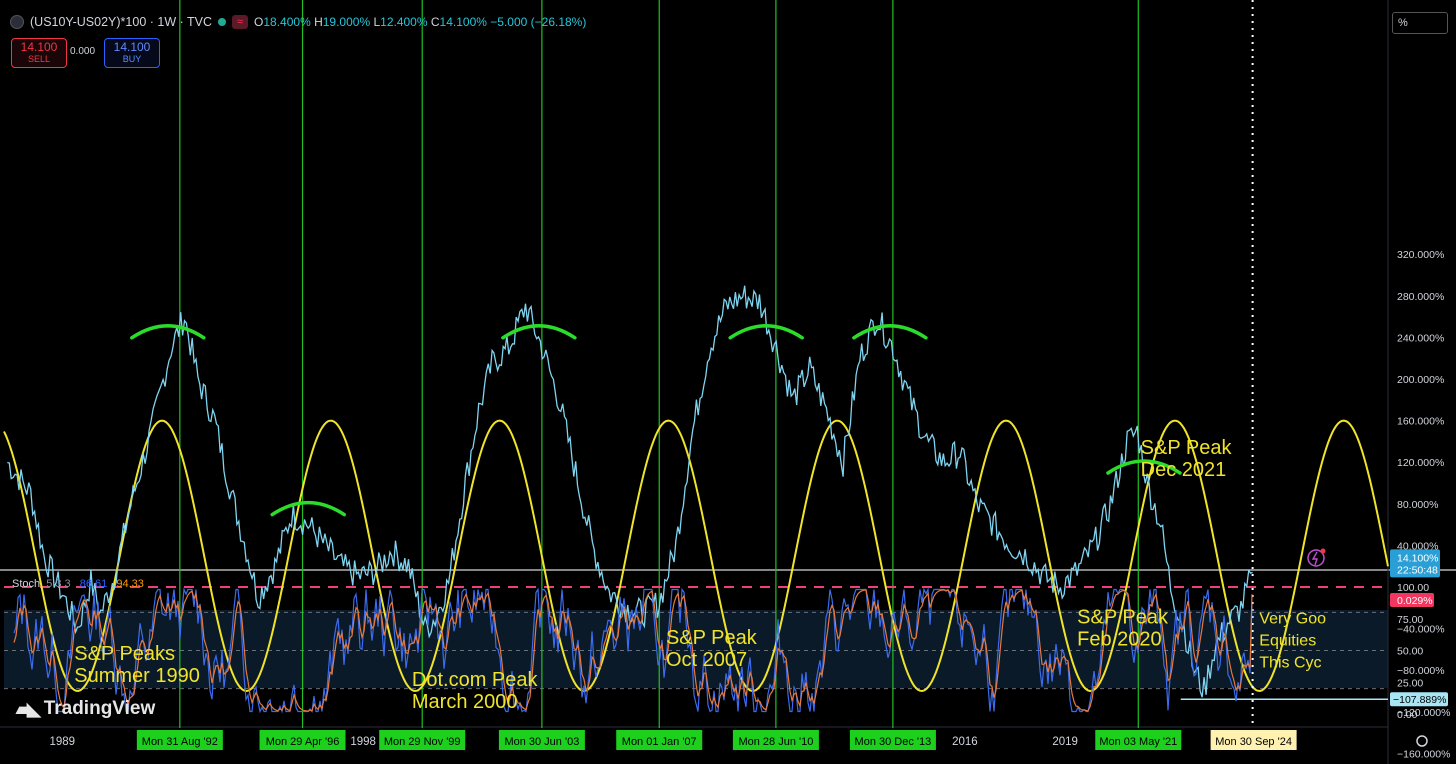  What do you see at coordinates (130, 584) in the screenshot?
I see `stoch-d-value: 94.33` at bounding box center [130, 584].